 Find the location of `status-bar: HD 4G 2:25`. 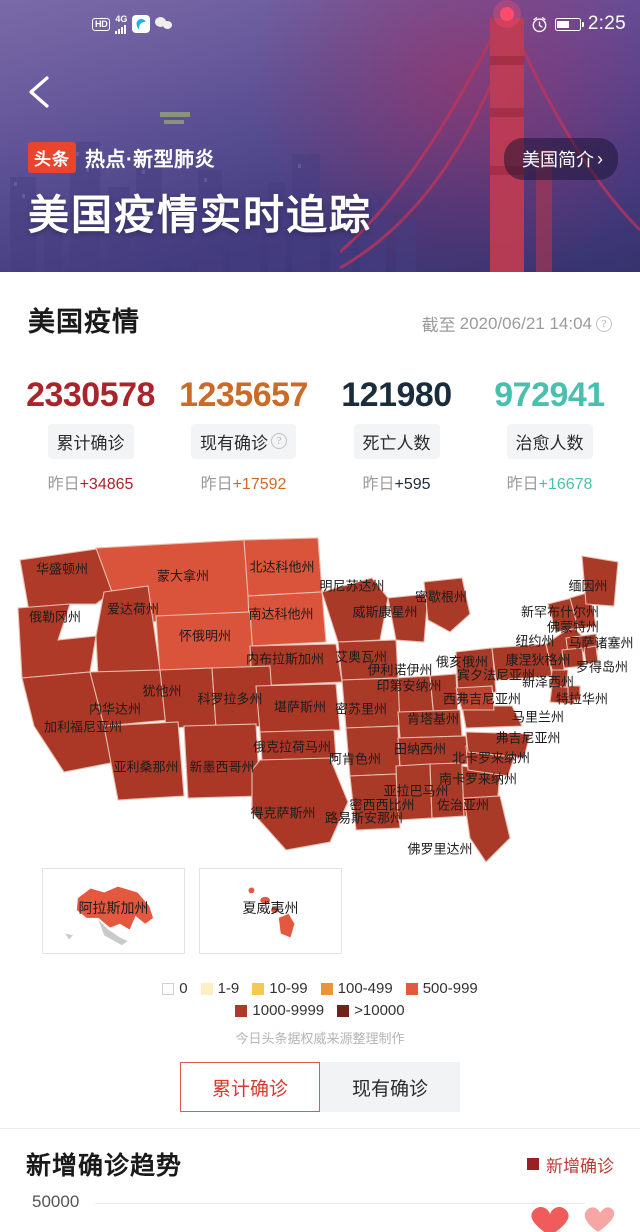

status-bar: HD 4G 2:25 is located at coordinates (320, 24).